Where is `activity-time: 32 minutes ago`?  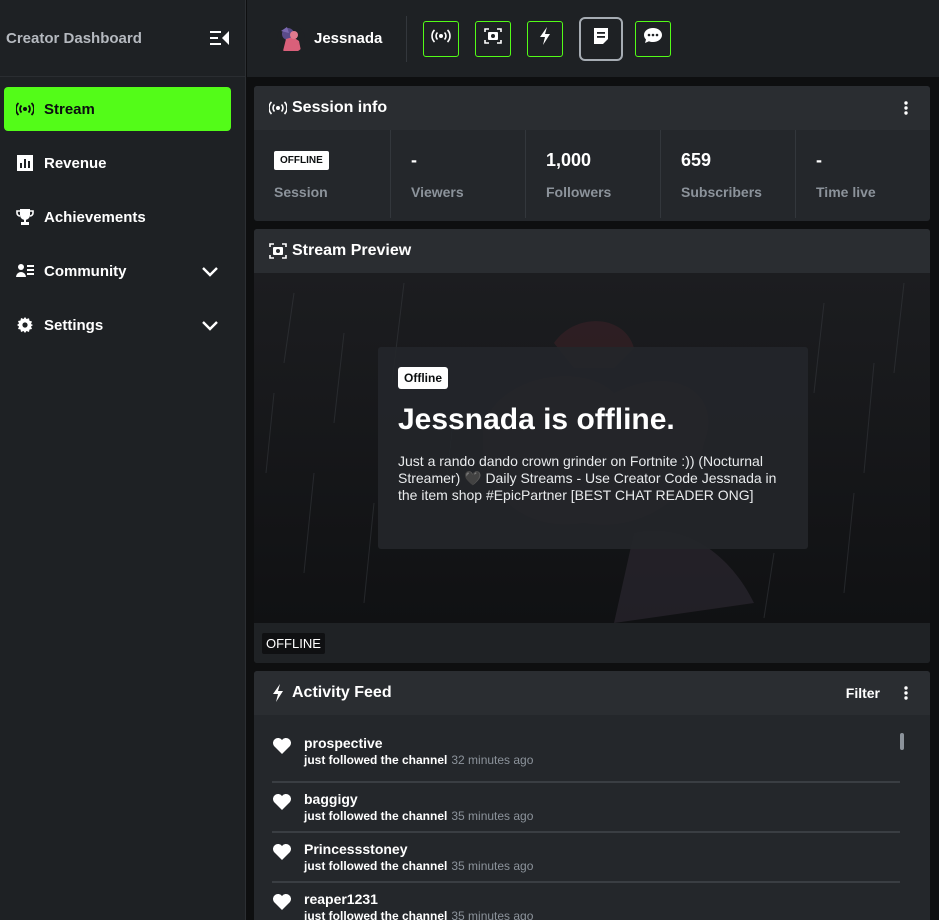 activity-time: 32 minutes ago is located at coordinates (492, 760).